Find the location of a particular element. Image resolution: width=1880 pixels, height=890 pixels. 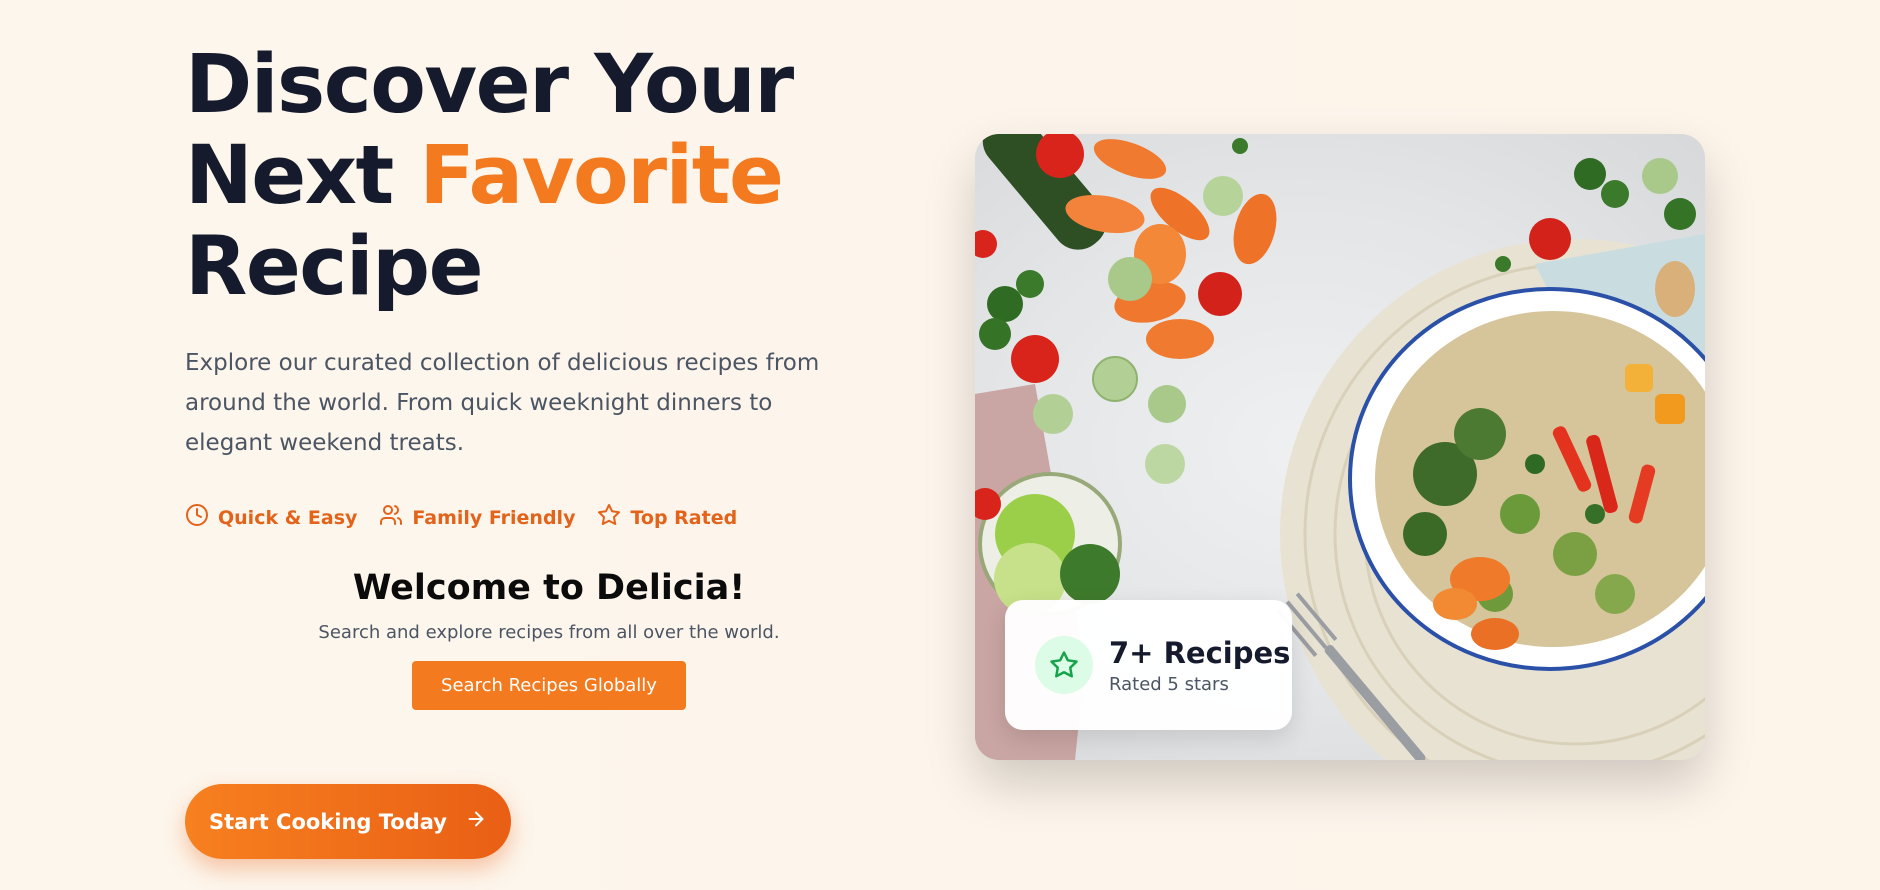

start-cooking-button: Start Cooking Today is located at coordinates (348, 821).